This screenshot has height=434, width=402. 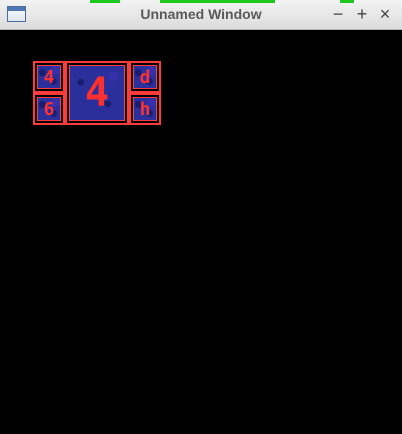 I want to click on tile-top-left: 4, so click(x=49, y=77).